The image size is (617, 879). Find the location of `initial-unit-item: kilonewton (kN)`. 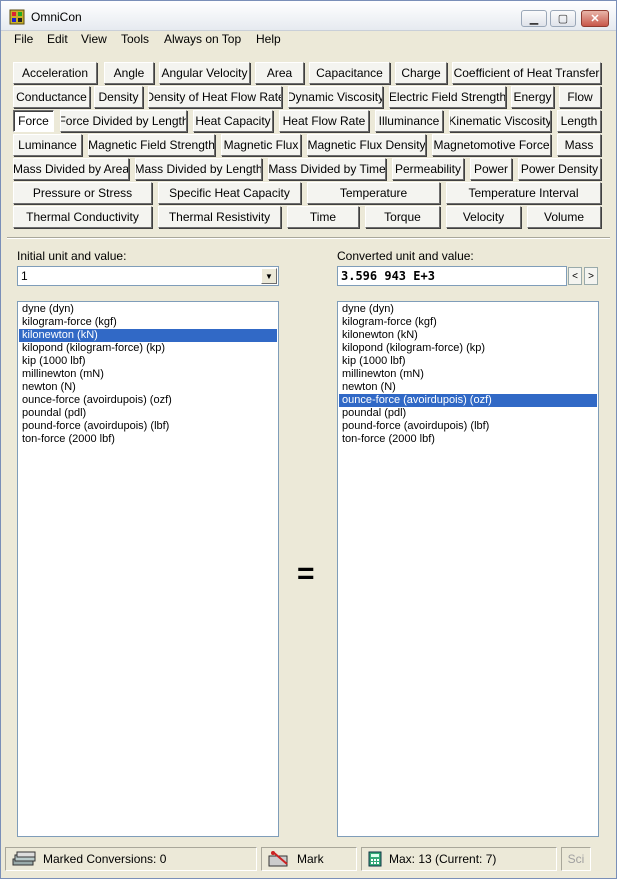

initial-unit-item: kilonewton (kN) is located at coordinates (148, 335).